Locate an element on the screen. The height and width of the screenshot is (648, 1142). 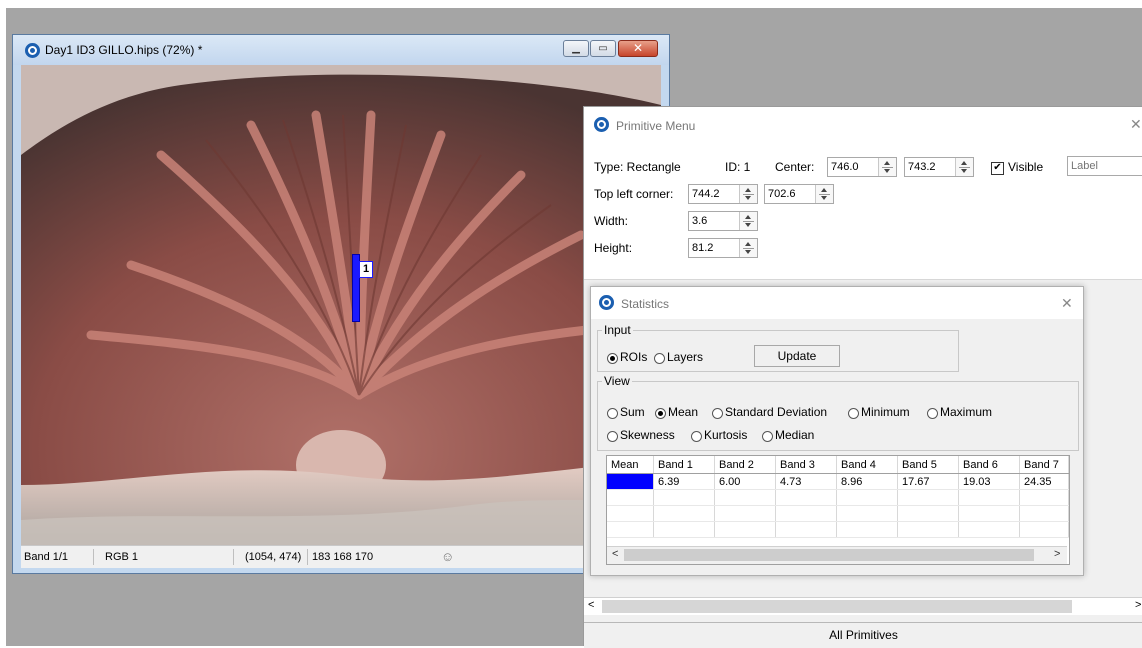
radio-minimum-label: Minimum is located at coordinates (885, 412).